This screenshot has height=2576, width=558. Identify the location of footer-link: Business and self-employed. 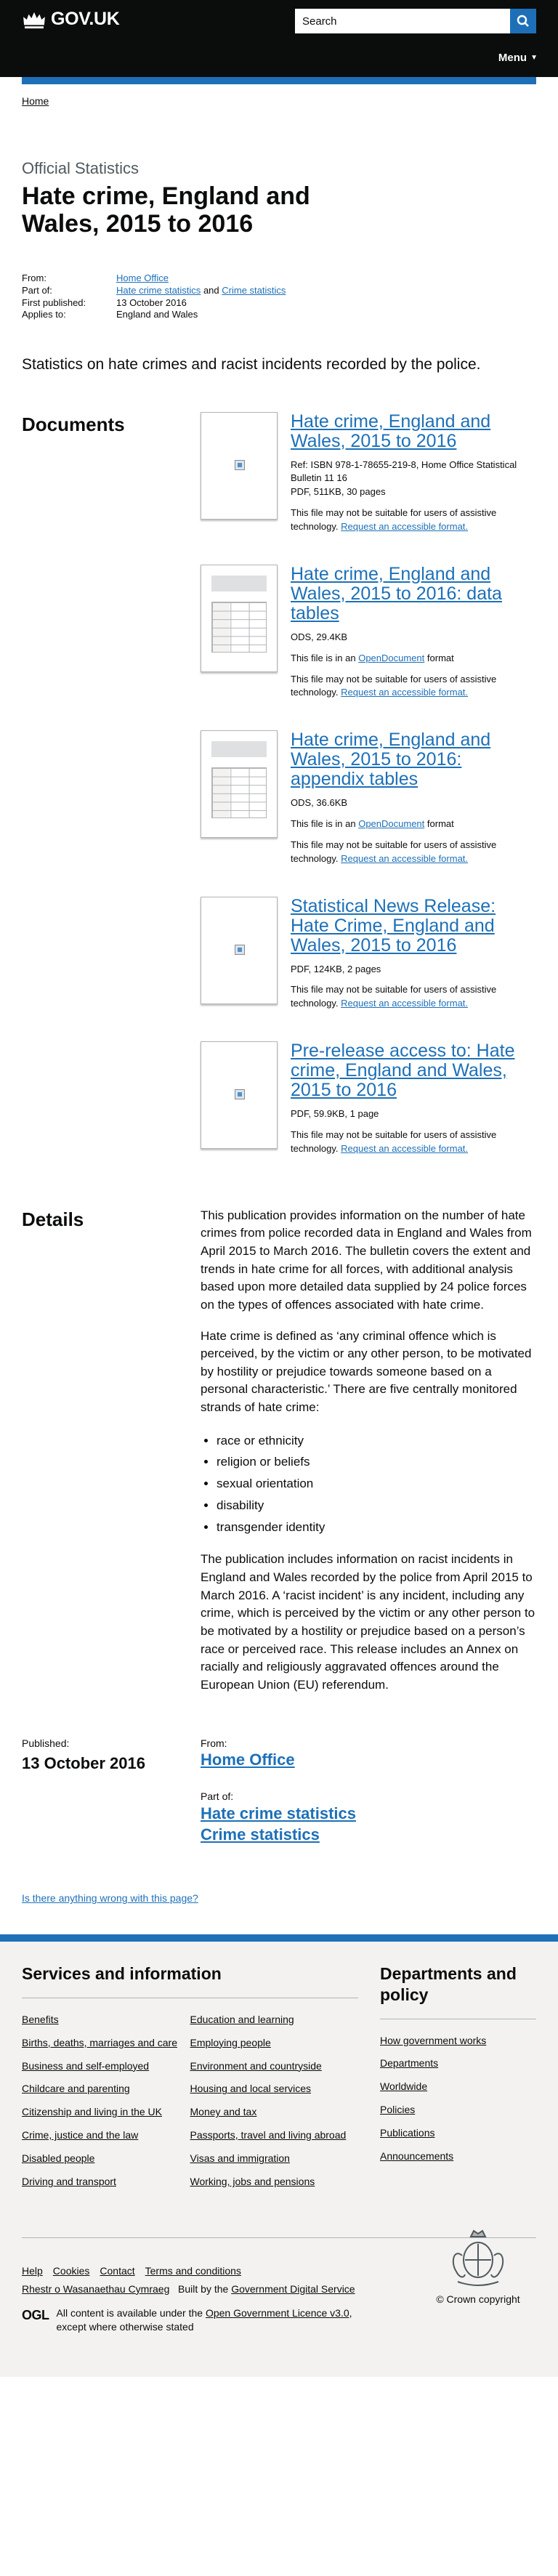
(85, 2066).